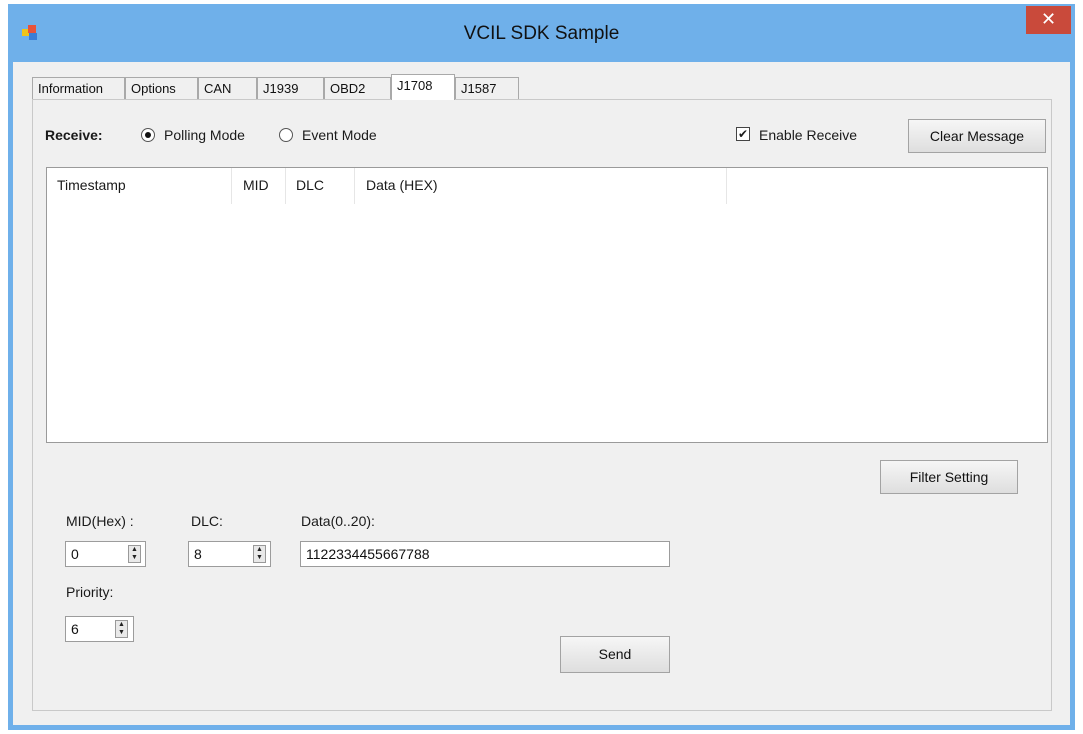 Image resolution: width=1083 pixels, height=734 pixels. What do you see at coordinates (487, 88) in the screenshot?
I see `tab-j1587: J1587` at bounding box center [487, 88].